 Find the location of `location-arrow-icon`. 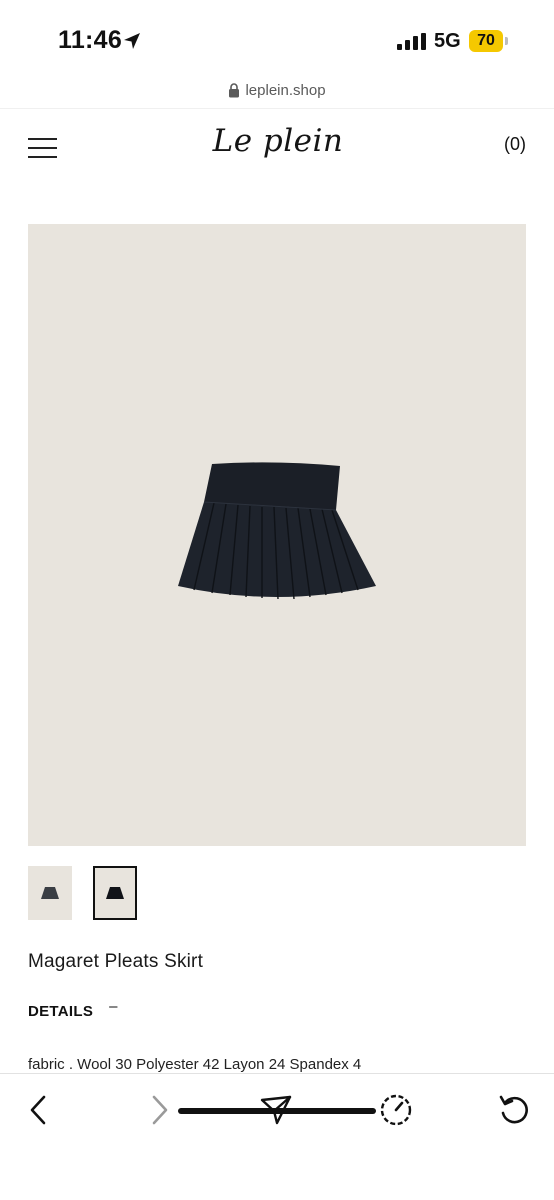

location-arrow-icon is located at coordinates (132, 41).